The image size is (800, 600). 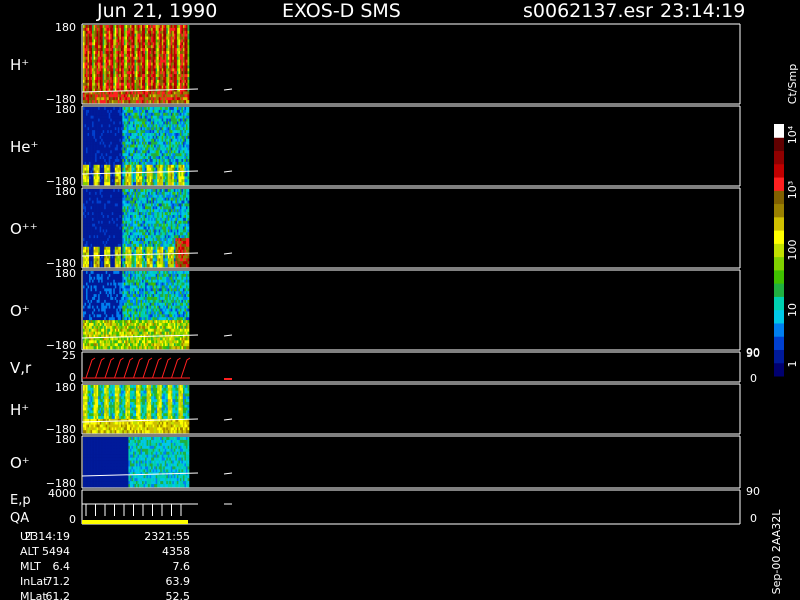 I want to click on panel-2: He⁺180−180, so click(x=375, y=145).